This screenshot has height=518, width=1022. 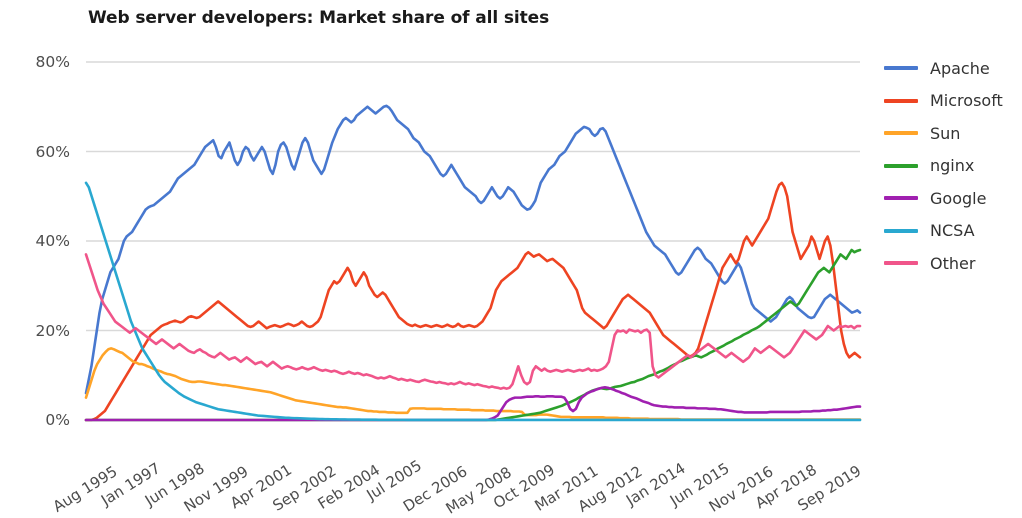 I want to click on legend-item-microsoft: Microsoft, so click(x=953, y=101).